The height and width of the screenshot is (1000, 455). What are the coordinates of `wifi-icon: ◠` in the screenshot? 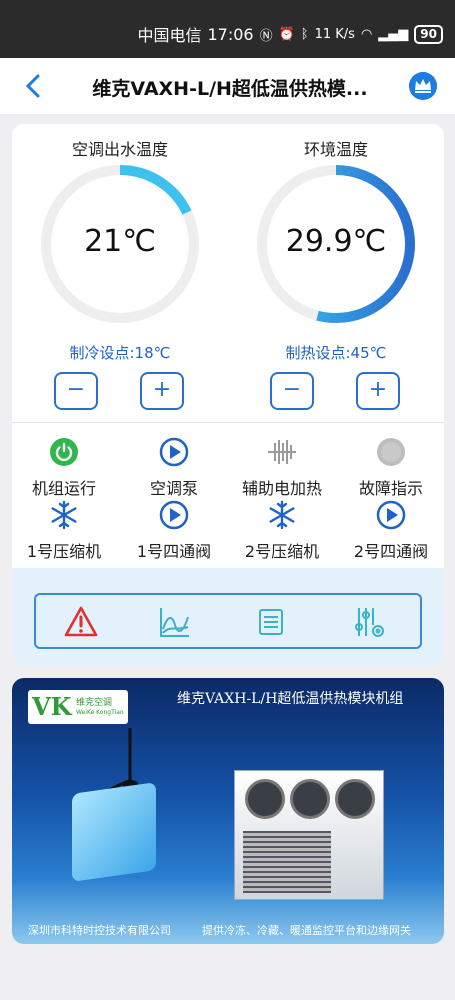 It's located at (366, 34).